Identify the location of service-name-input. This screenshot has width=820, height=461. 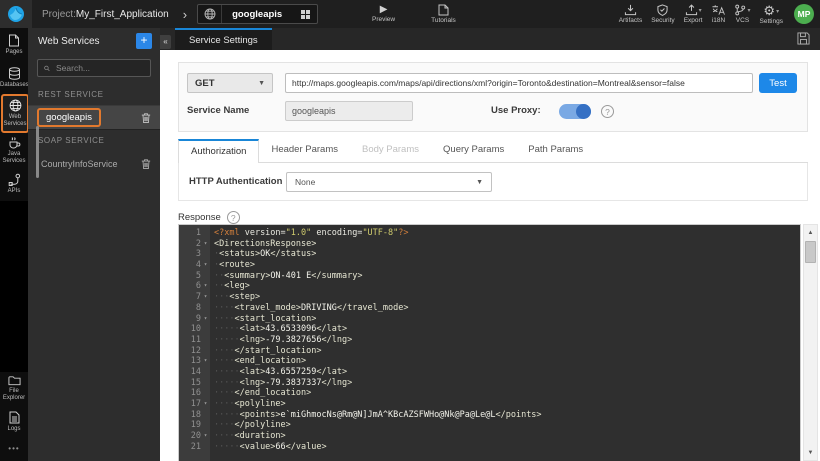
(349, 111).